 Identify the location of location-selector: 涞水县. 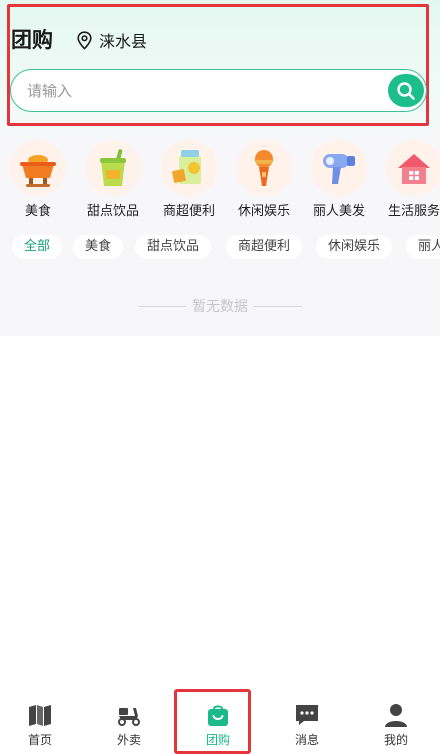
(111, 40).